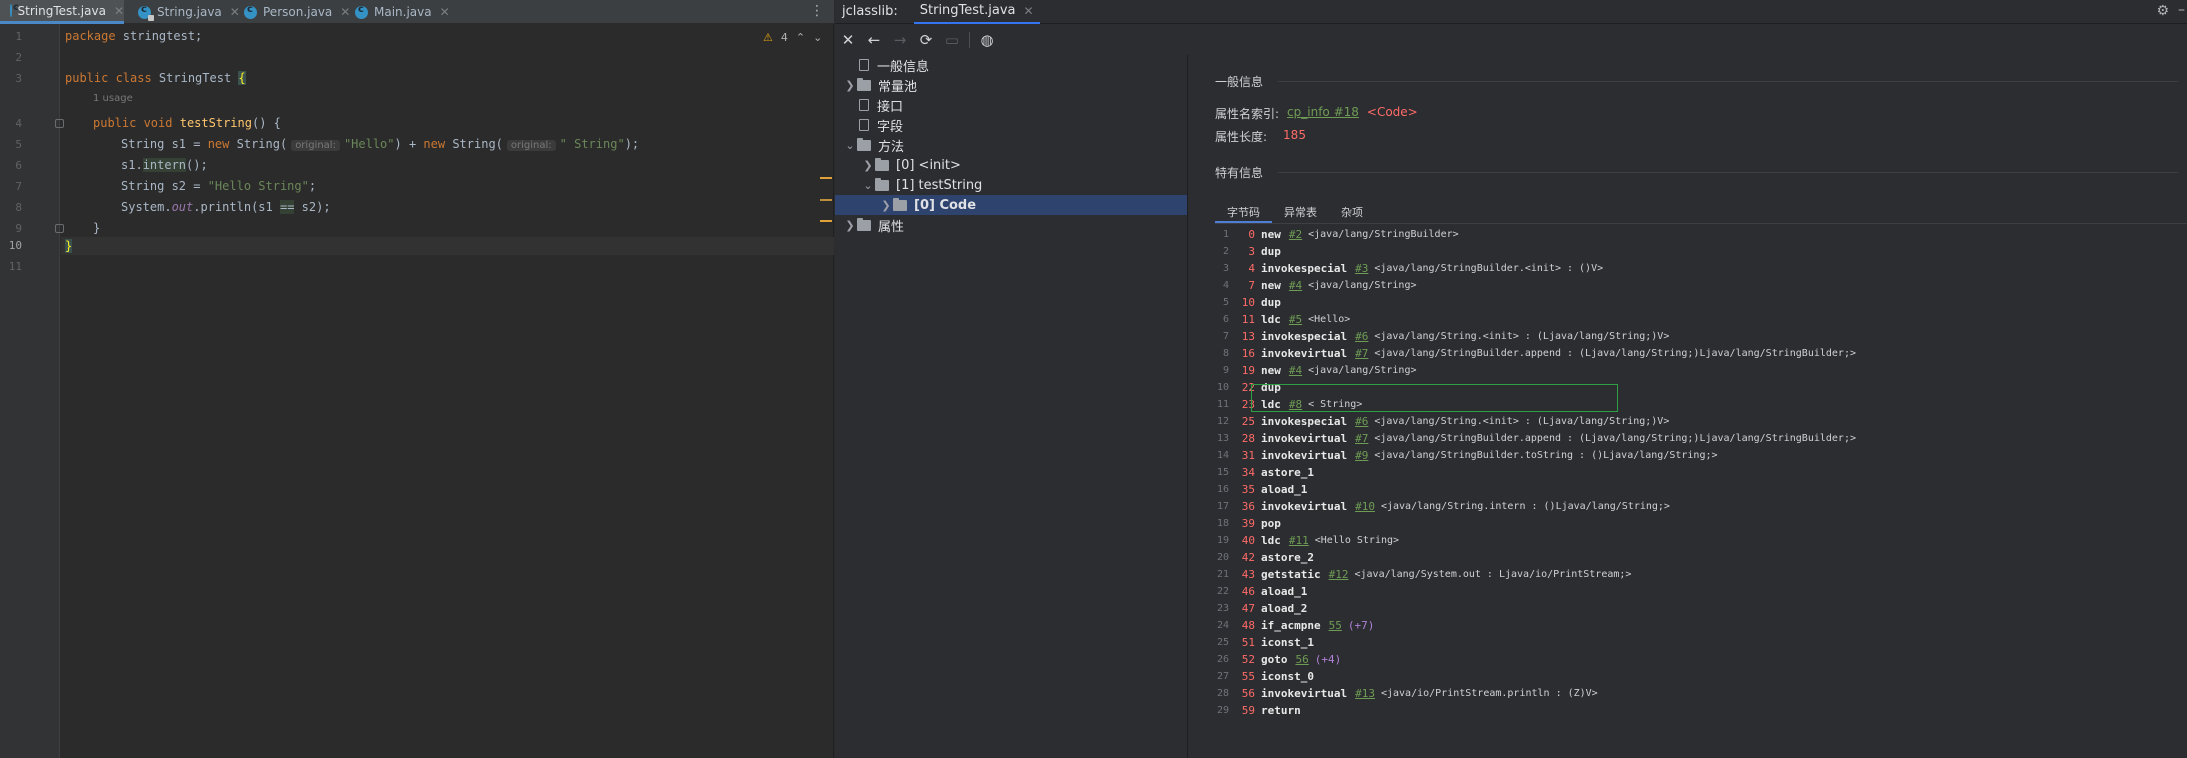 Image resolution: width=2187 pixels, height=758 pixels. I want to click on bytecode-row: 18 39 pop, so click(1701, 523).